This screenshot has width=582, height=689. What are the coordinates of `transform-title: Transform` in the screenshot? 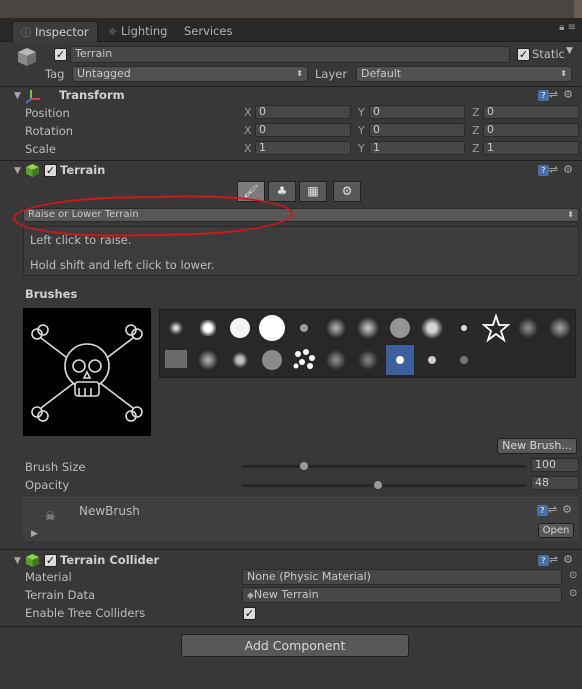 It's located at (92, 95).